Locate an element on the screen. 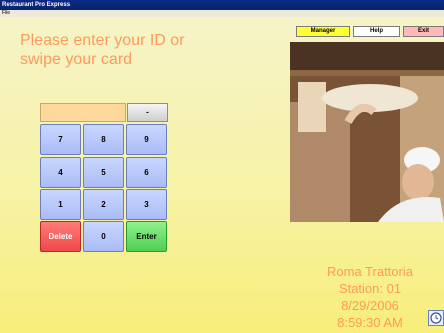  clock-icon-graphic is located at coordinates (436, 318).